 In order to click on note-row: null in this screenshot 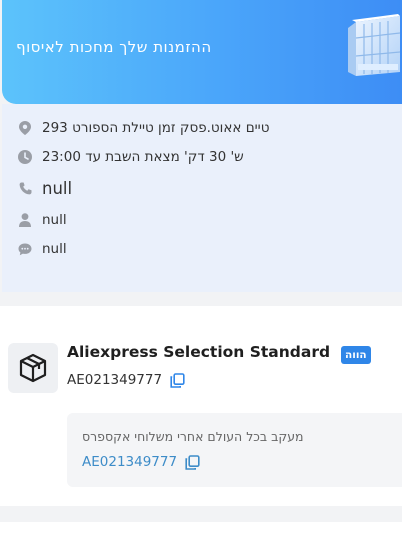, I will do `click(42, 249)`.